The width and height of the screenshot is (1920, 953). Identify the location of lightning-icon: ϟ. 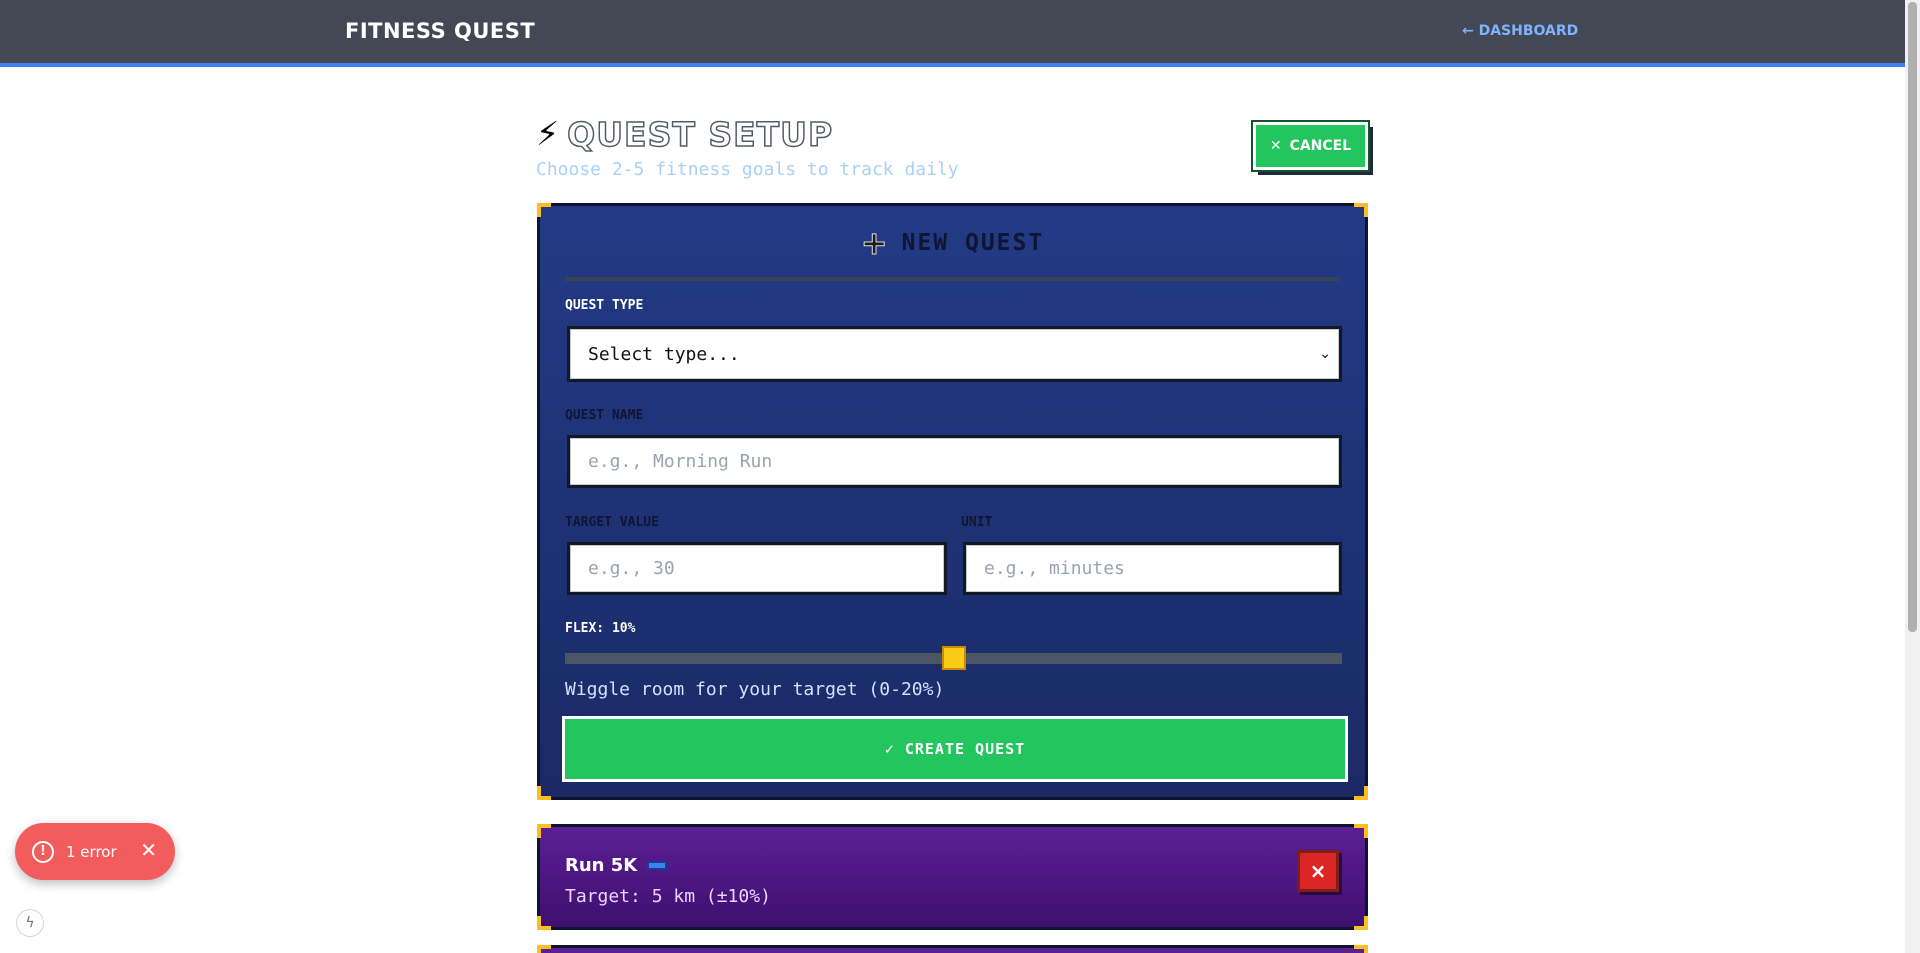
(30, 923).